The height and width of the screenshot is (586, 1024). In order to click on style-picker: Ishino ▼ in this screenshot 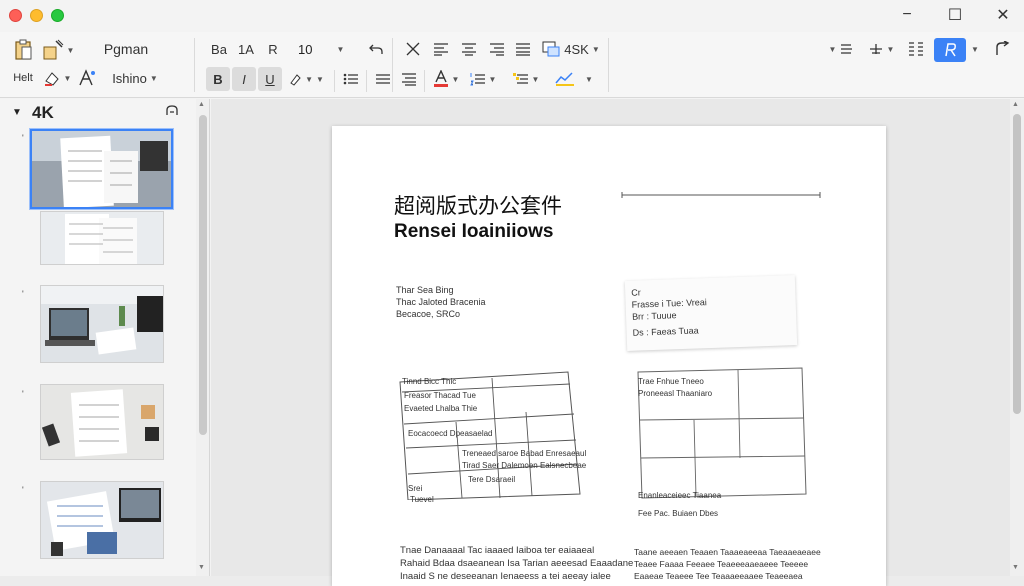, I will do `click(135, 78)`.